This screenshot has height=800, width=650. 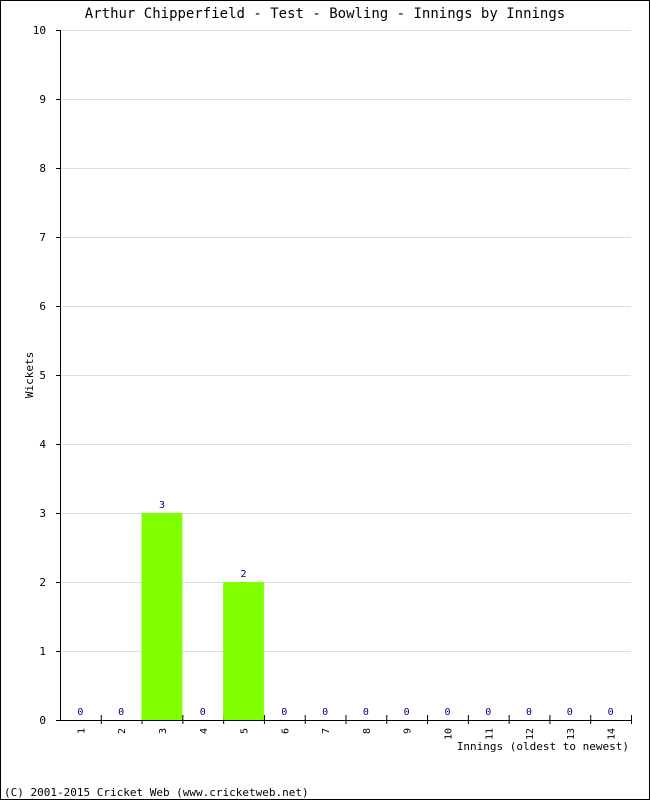 I want to click on x-tick-label: 6, so click(x=285, y=731).